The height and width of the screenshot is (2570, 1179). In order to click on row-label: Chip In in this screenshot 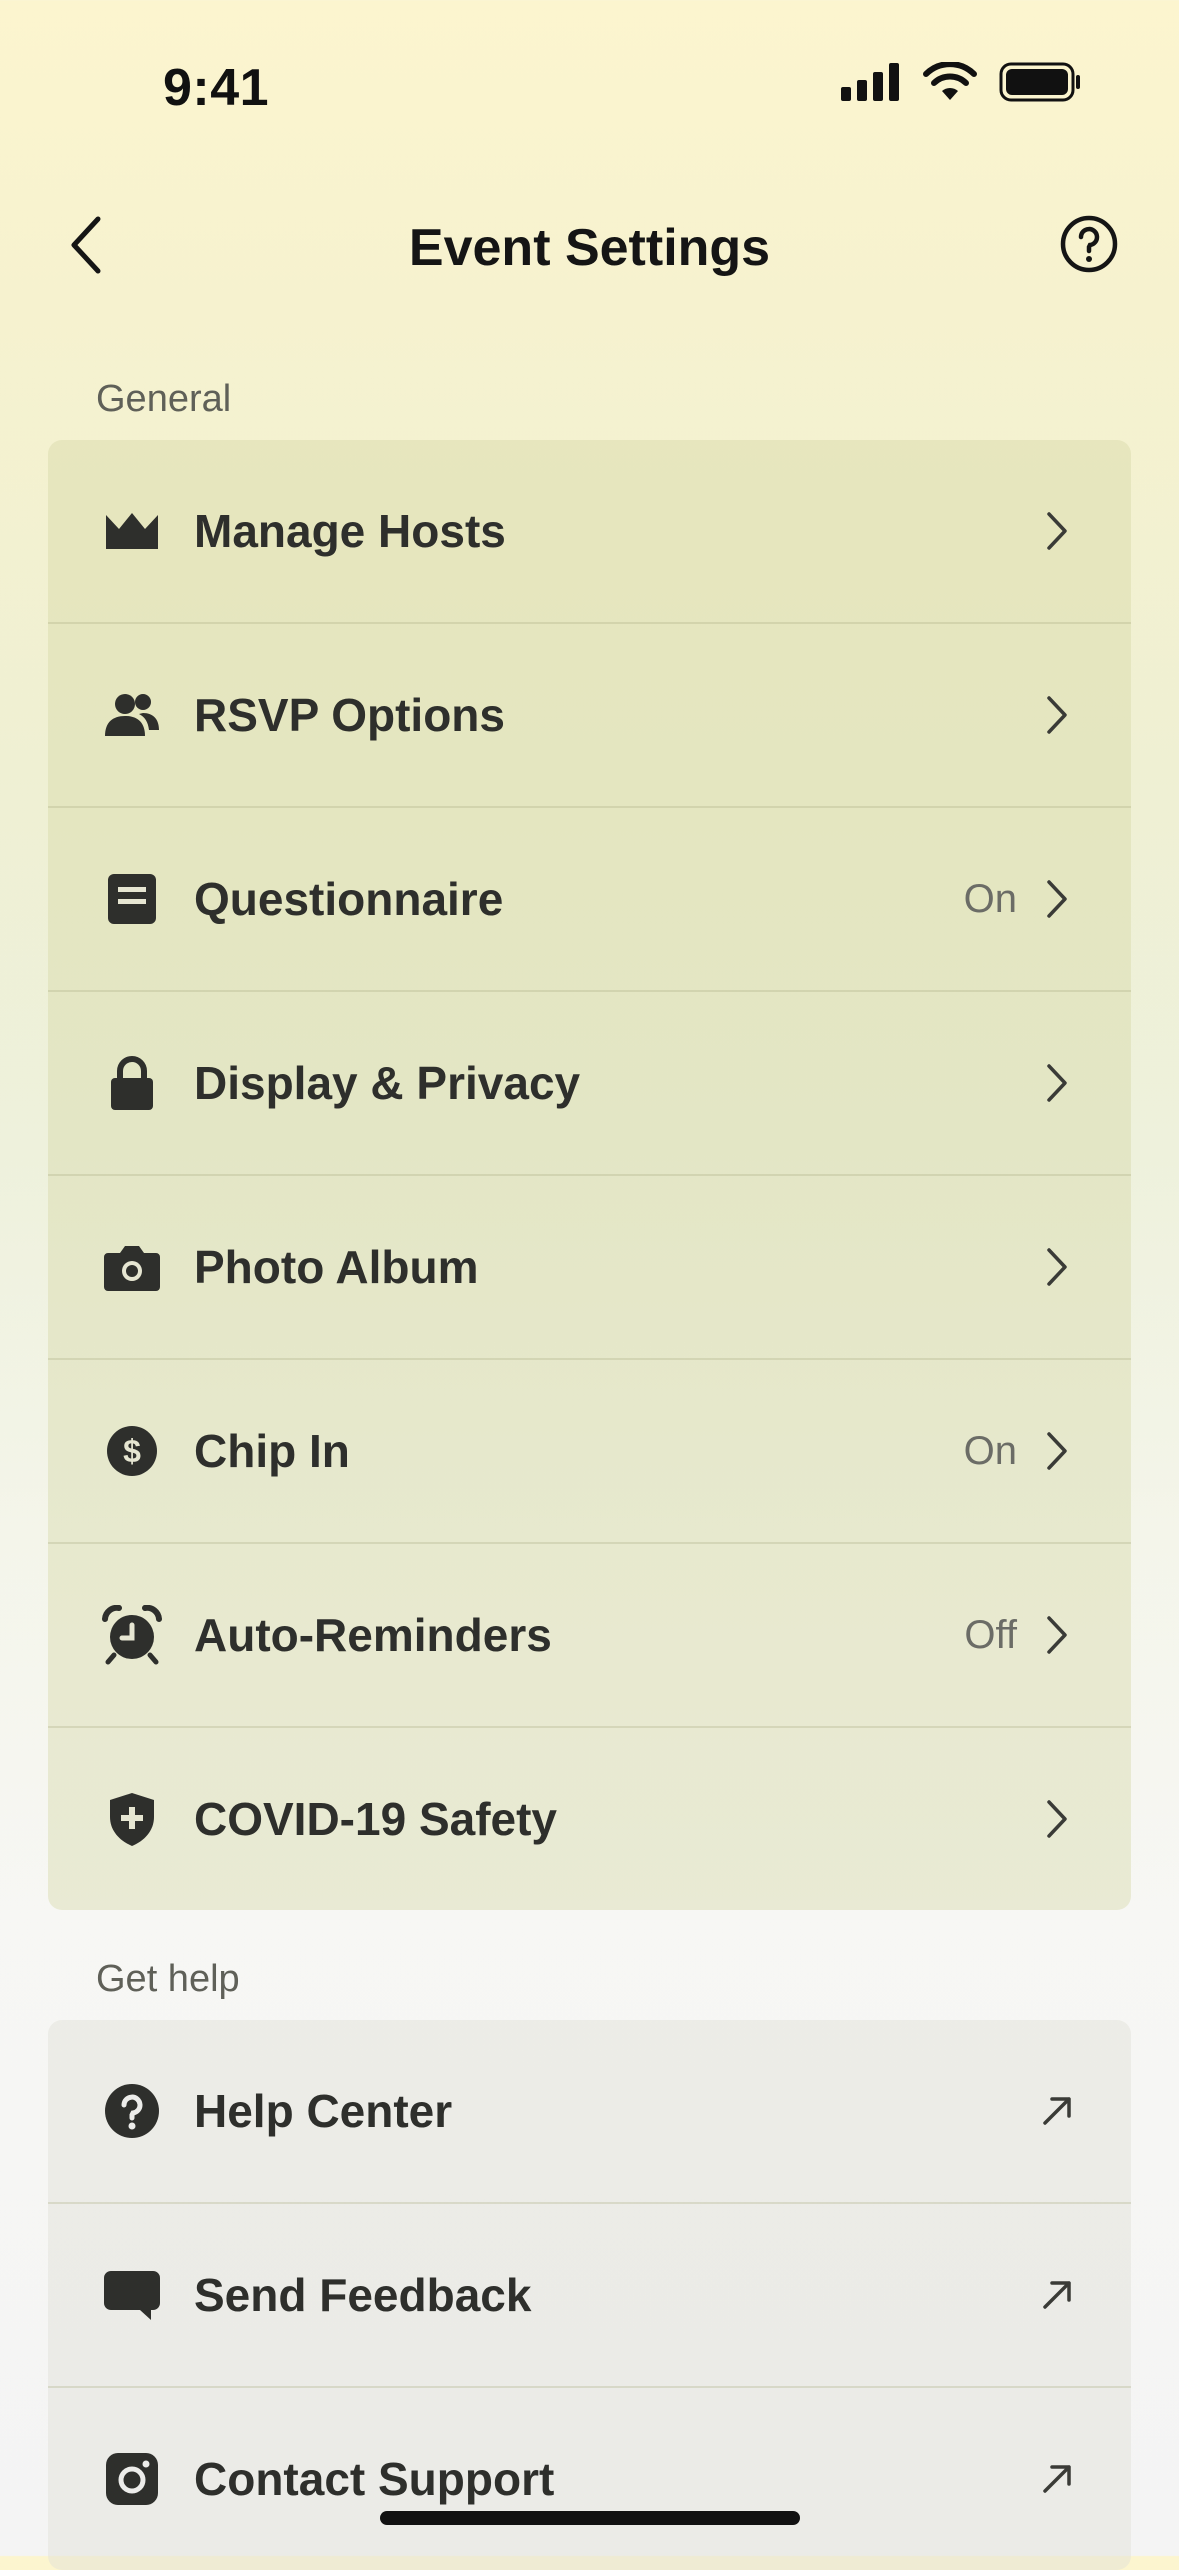, I will do `click(272, 1451)`.